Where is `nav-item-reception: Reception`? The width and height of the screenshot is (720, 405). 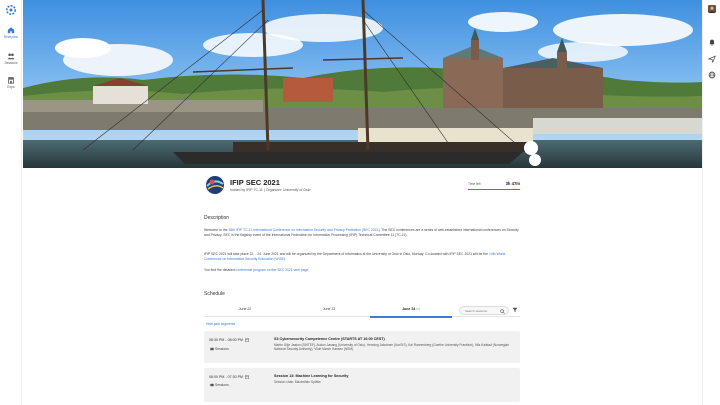 nav-item-reception: Reception is located at coordinates (11, 32).